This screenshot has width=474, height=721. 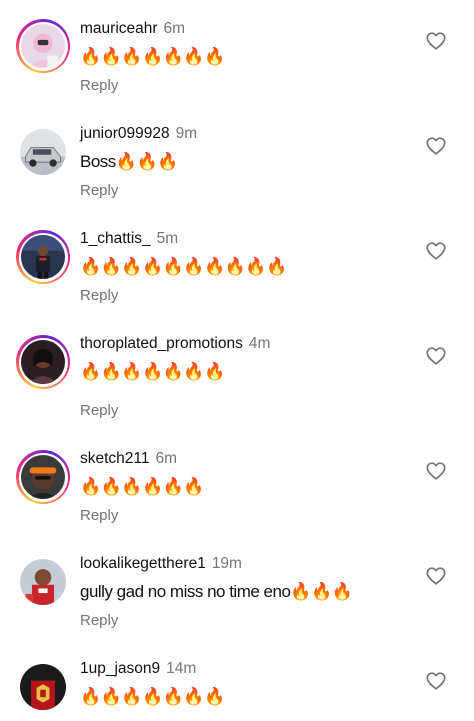 What do you see at coordinates (161, 343) in the screenshot?
I see `comment-username: thoroplated_promotions` at bounding box center [161, 343].